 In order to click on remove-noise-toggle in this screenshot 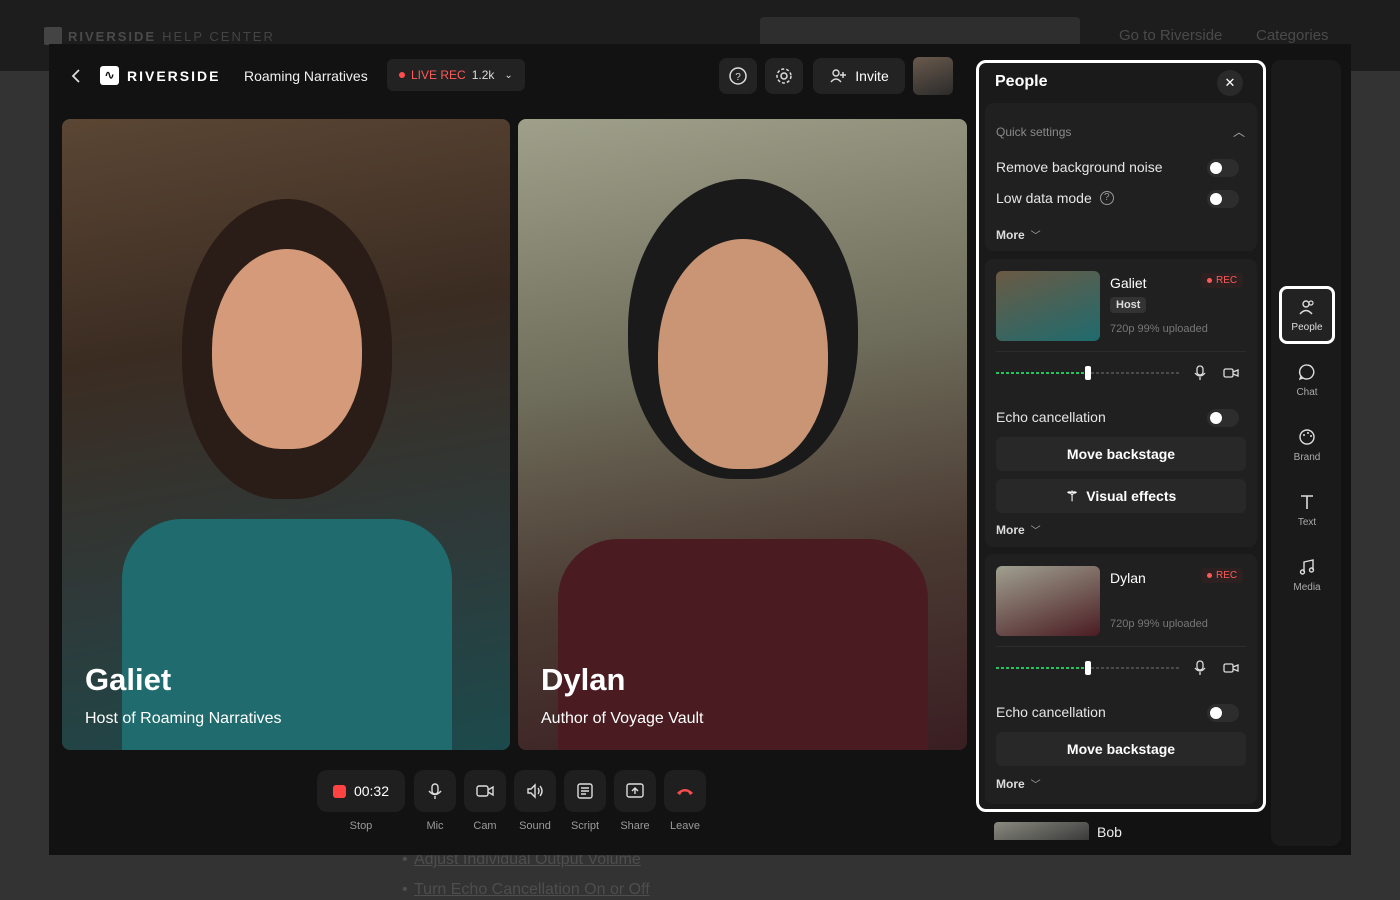, I will do `click(1223, 168)`.